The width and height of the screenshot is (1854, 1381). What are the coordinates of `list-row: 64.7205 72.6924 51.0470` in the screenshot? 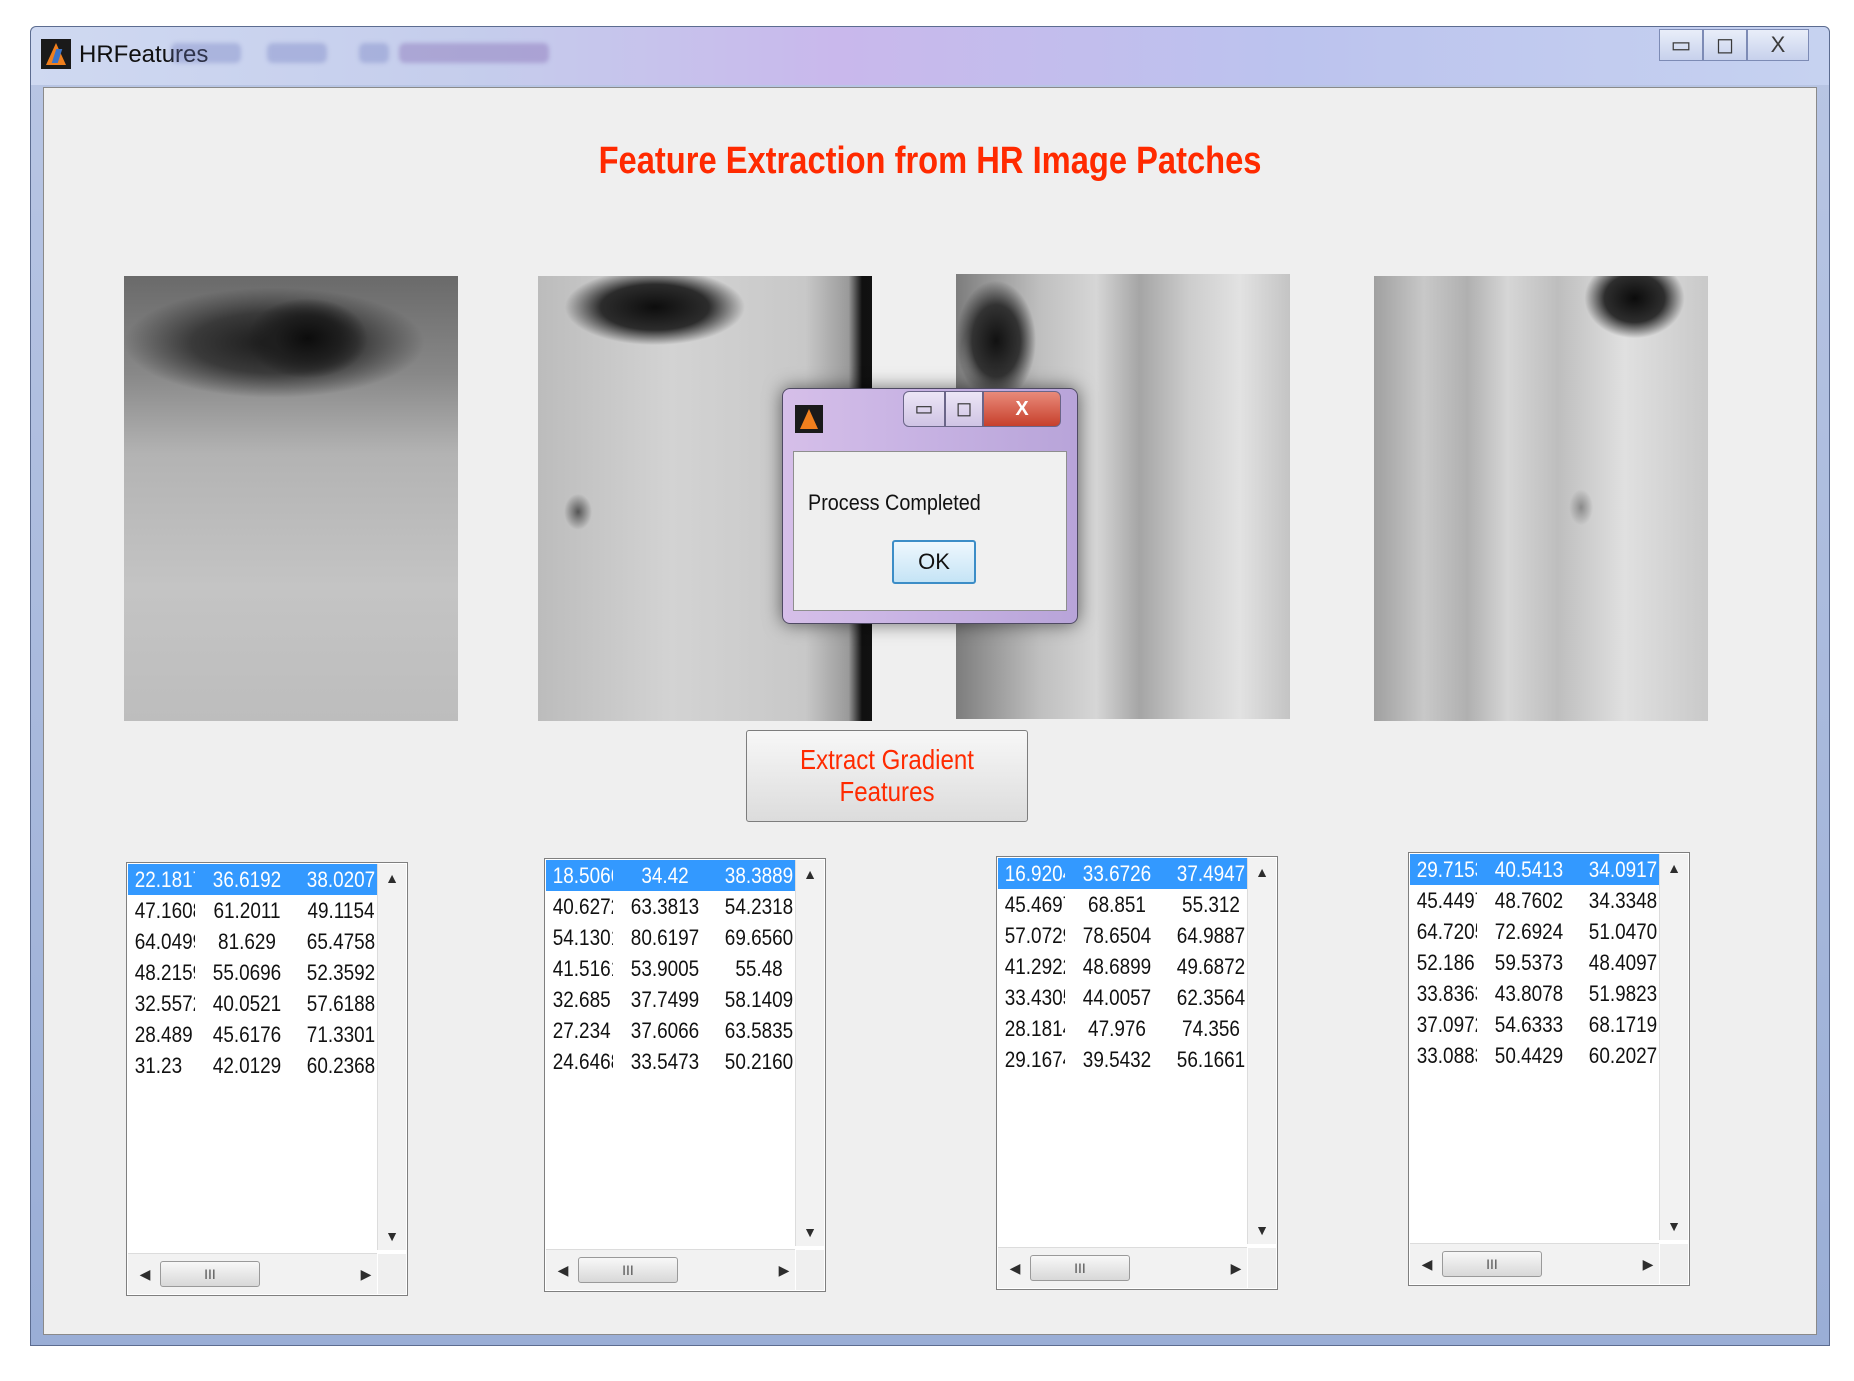 It's located at (1534, 931).